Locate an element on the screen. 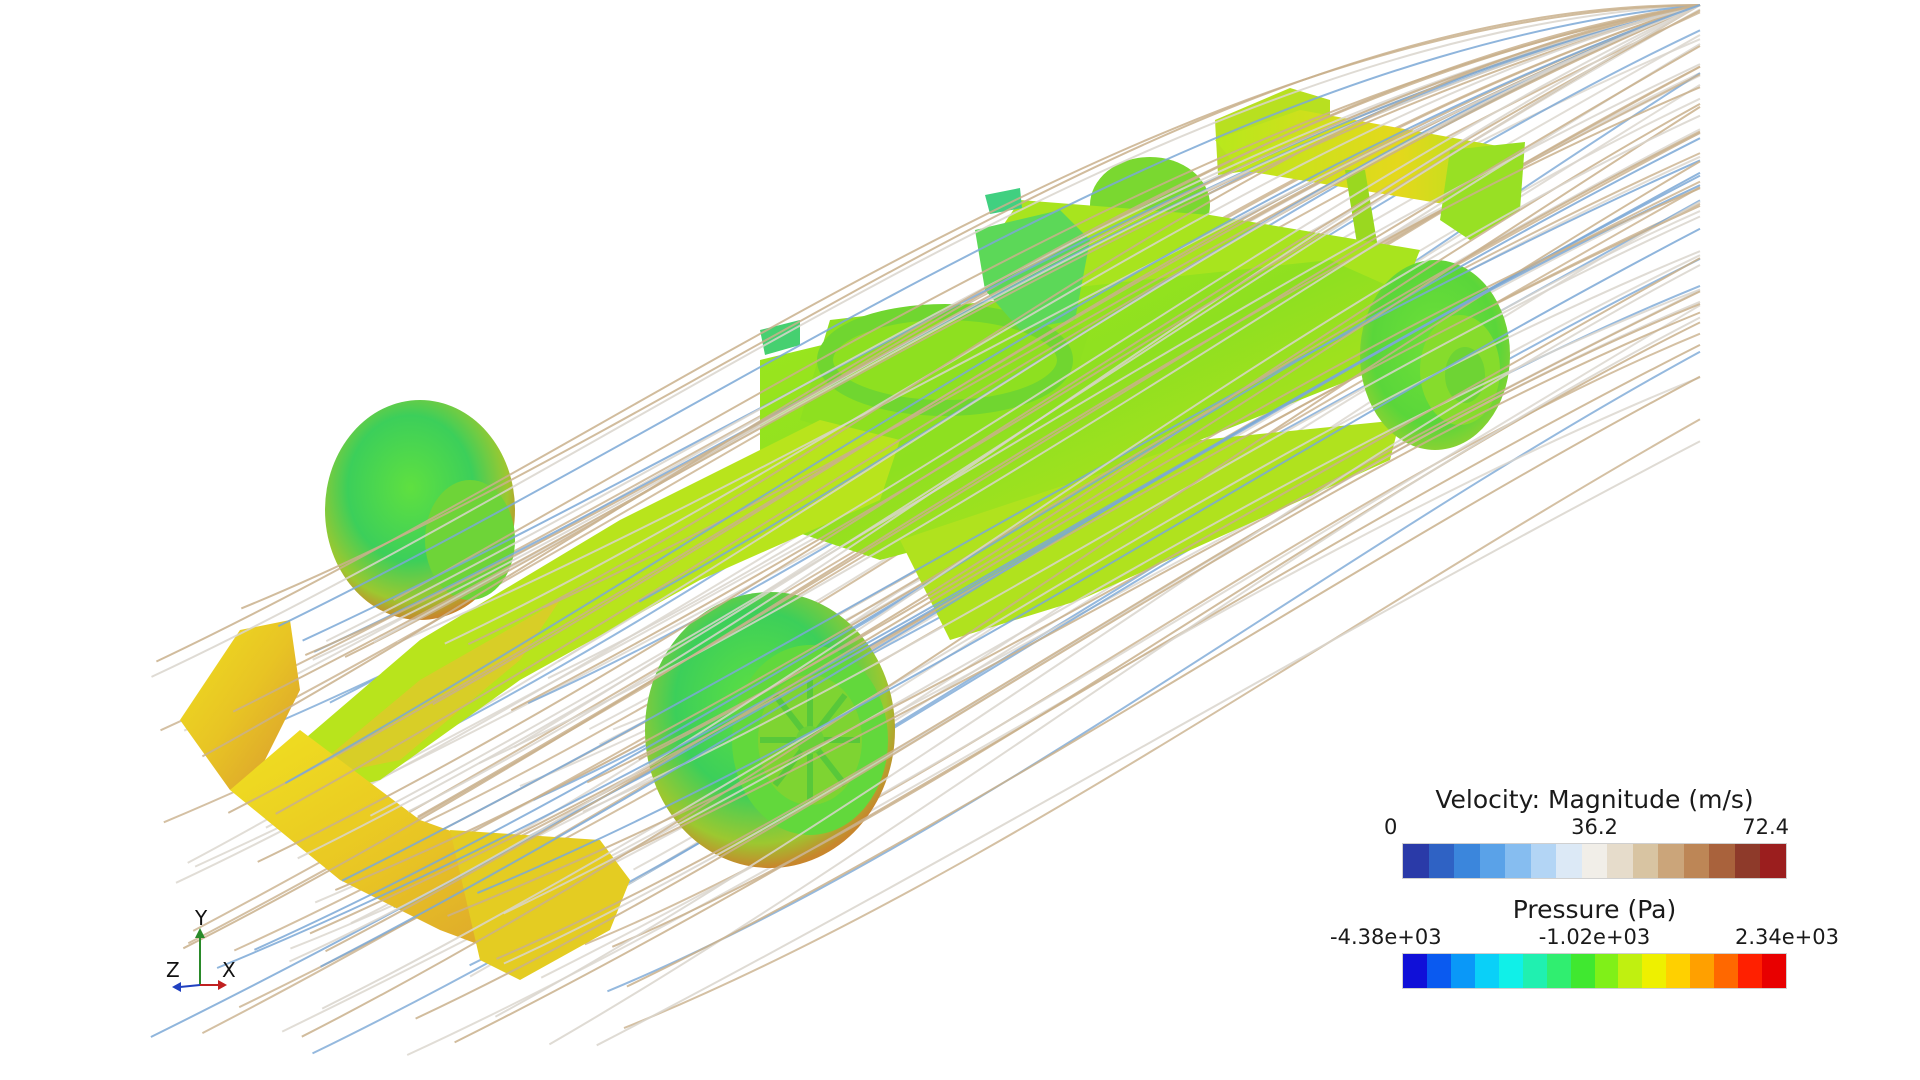  axis-label-z: Z is located at coordinates (173, 970).